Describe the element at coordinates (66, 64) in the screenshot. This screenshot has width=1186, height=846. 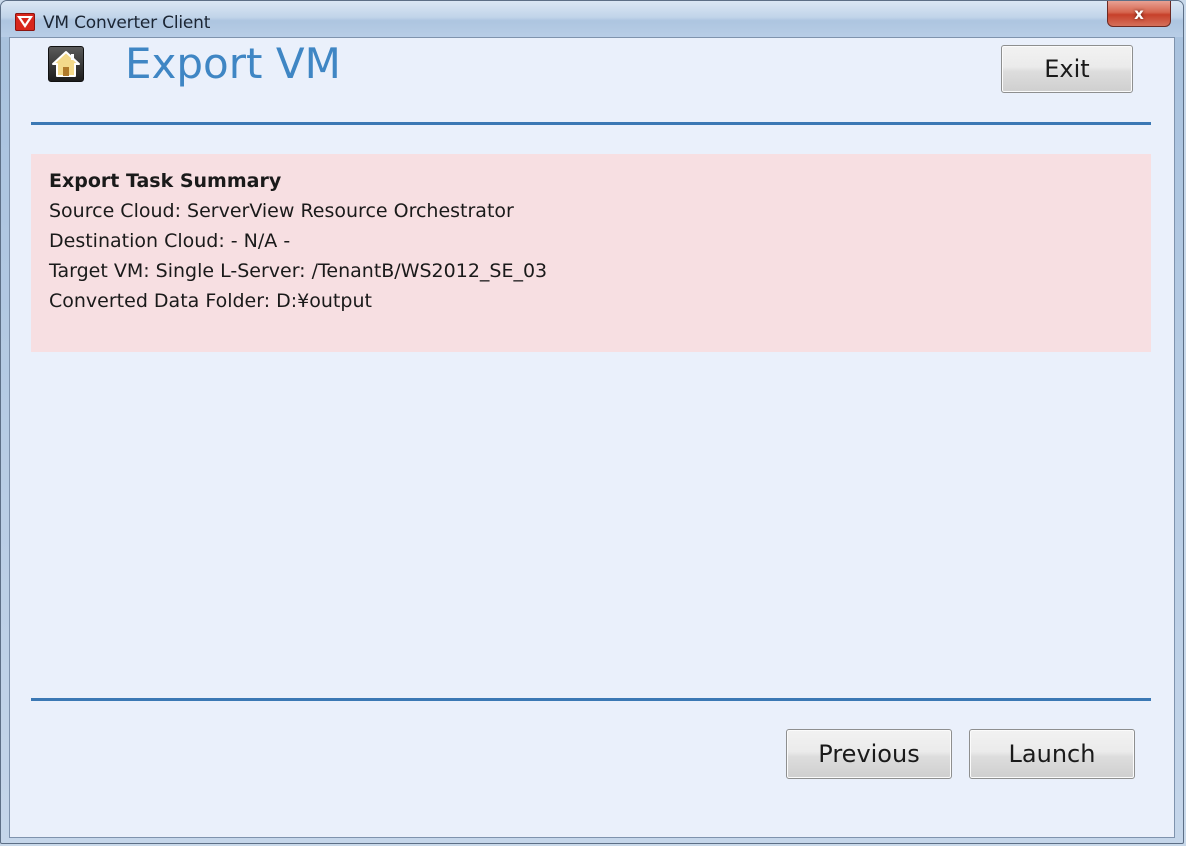
I see `home-icon` at that location.